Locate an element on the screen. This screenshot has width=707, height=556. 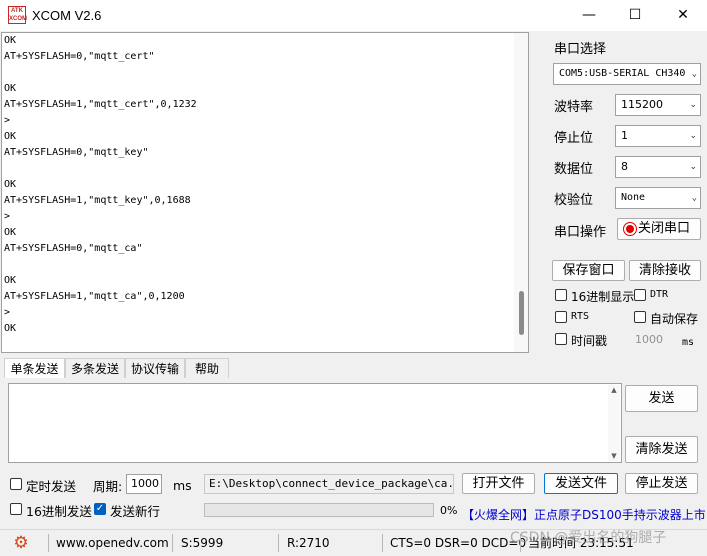
stop-send-button: 停止发送 is located at coordinates (661, 483).